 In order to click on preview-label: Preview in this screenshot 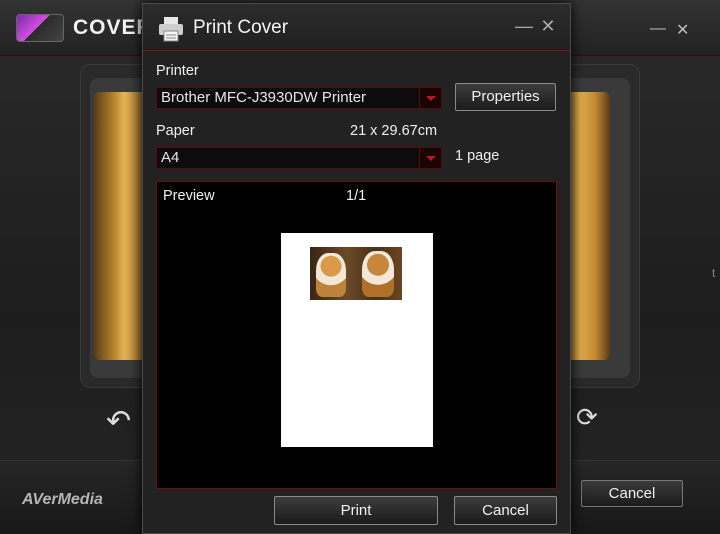, I will do `click(189, 196)`.